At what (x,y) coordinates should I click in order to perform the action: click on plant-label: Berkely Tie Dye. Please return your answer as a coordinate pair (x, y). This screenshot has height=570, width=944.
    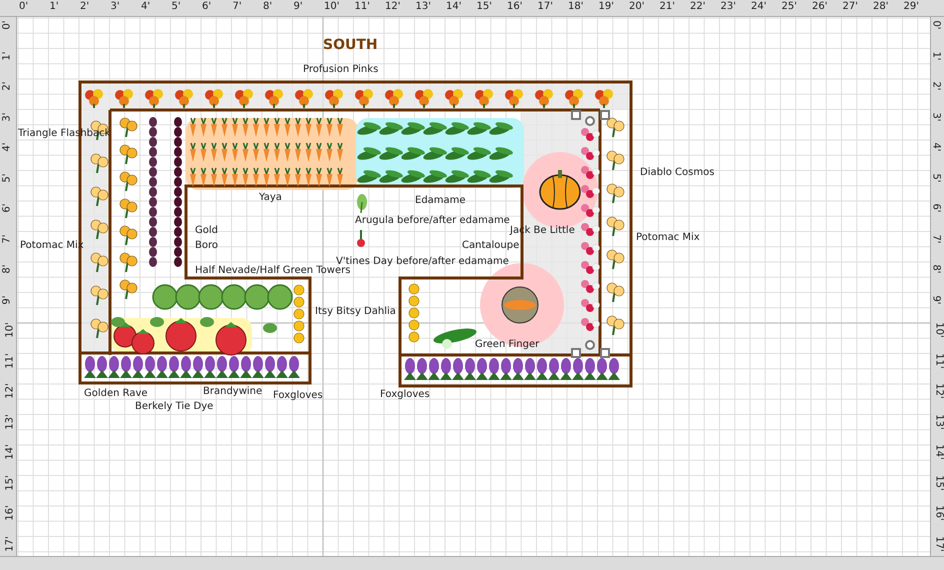
    Looking at the image, I should click on (174, 407).